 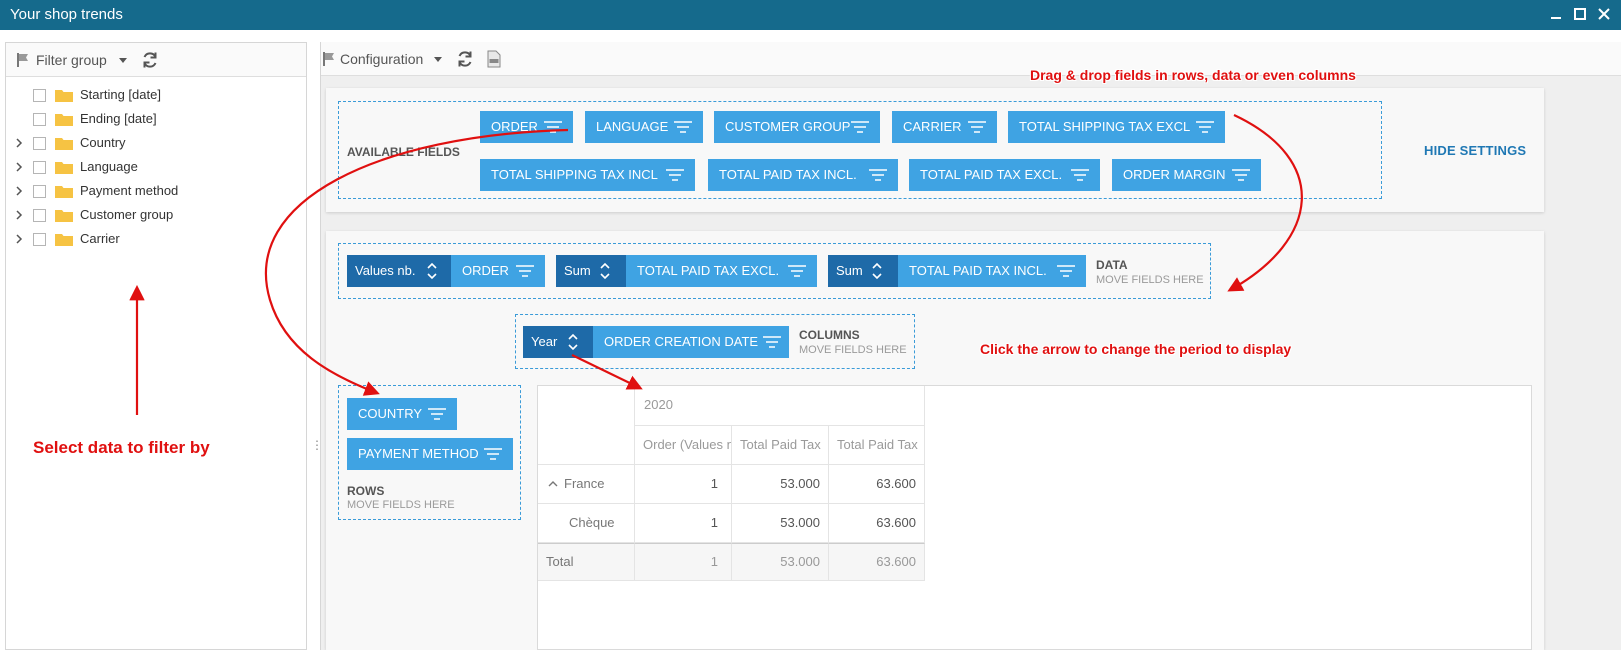 I want to click on tree-item-payment-method: Payment method, so click(x=151, y=191).